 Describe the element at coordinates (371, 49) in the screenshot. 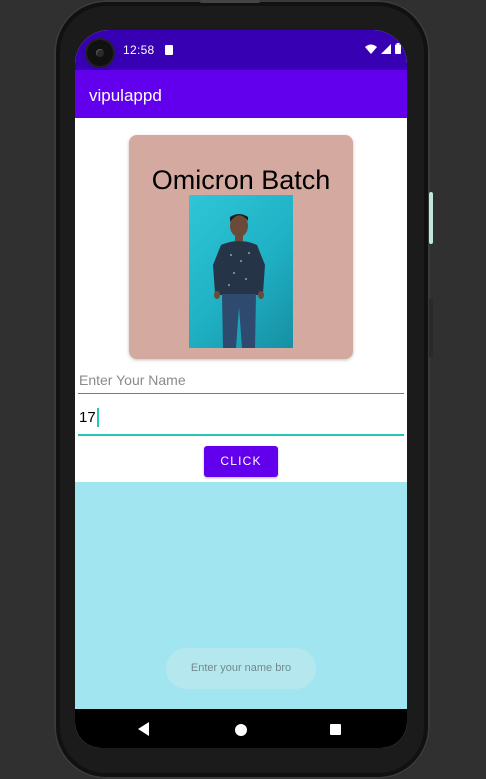

I see `wifi-icon` at that location.